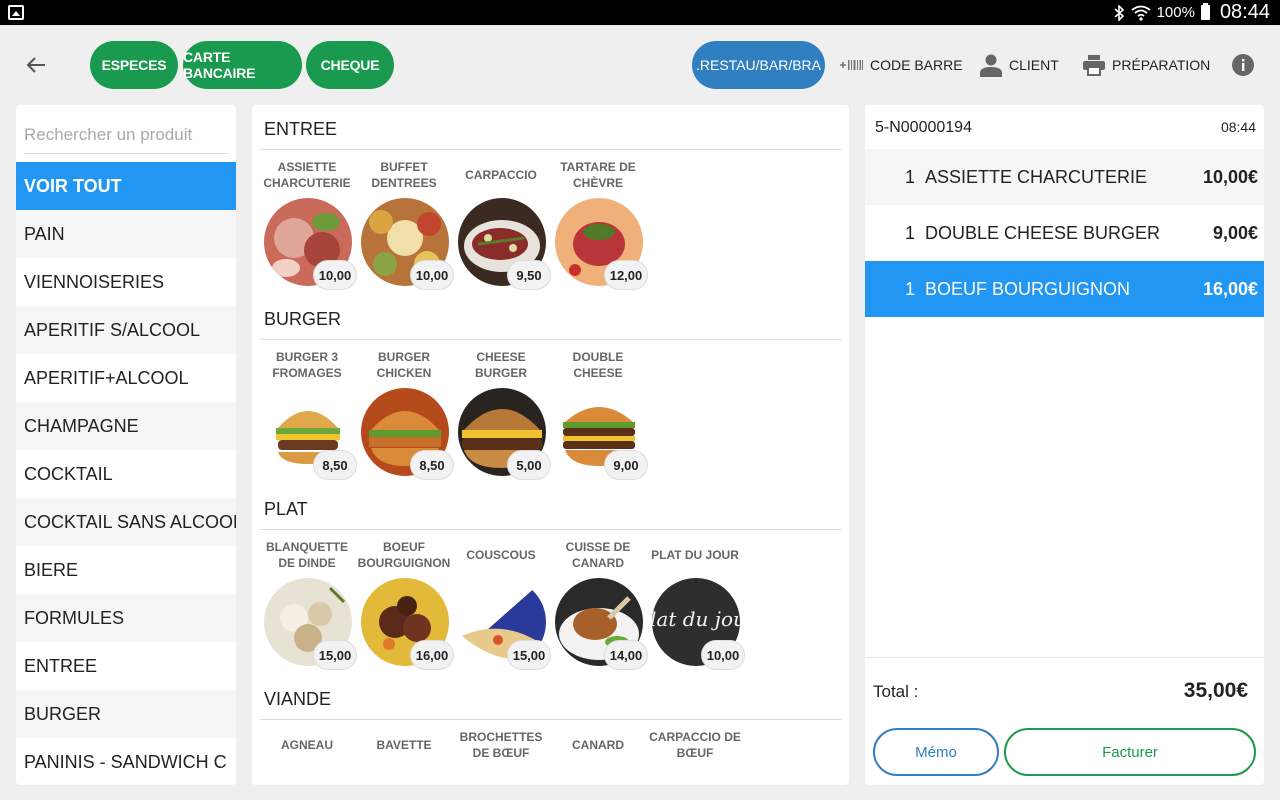 This screenshot has height=800, width=1280. Describe the element at coordinates (126, 522) in the screenshot. I see `category-item: COCKTAIL SANS ALCOOL` at that location.